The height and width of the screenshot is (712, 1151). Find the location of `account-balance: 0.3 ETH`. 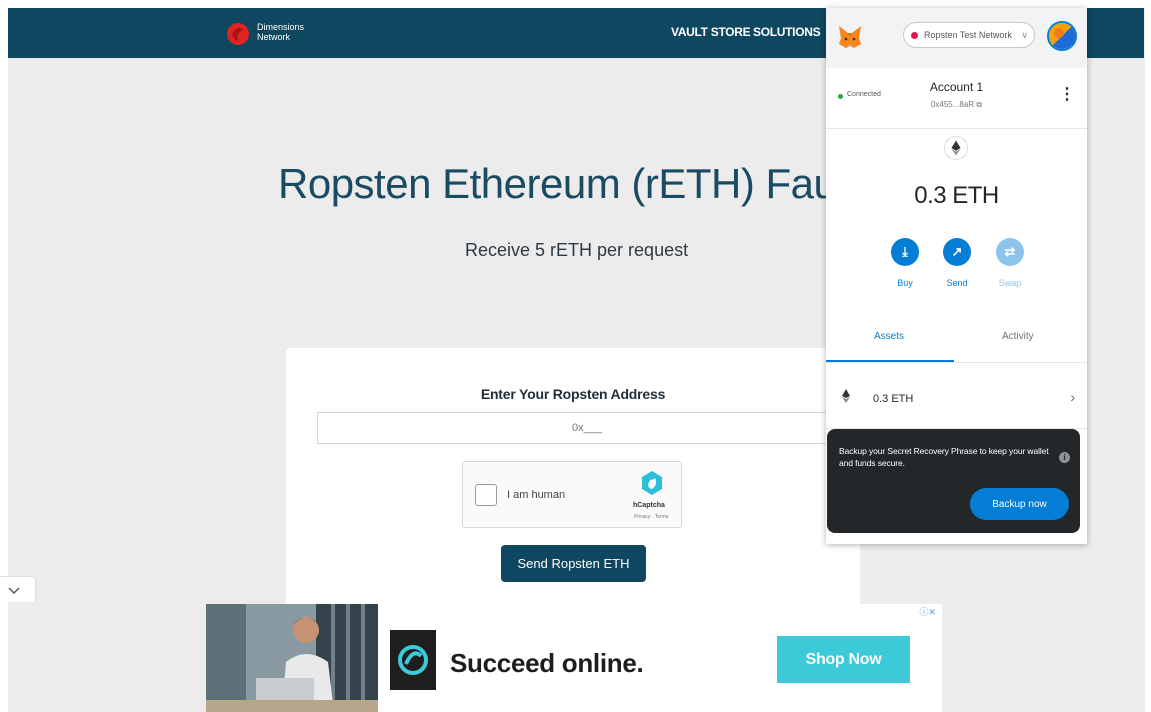

account-balance: 0.3 ETH is located at coordinates (956, 195).